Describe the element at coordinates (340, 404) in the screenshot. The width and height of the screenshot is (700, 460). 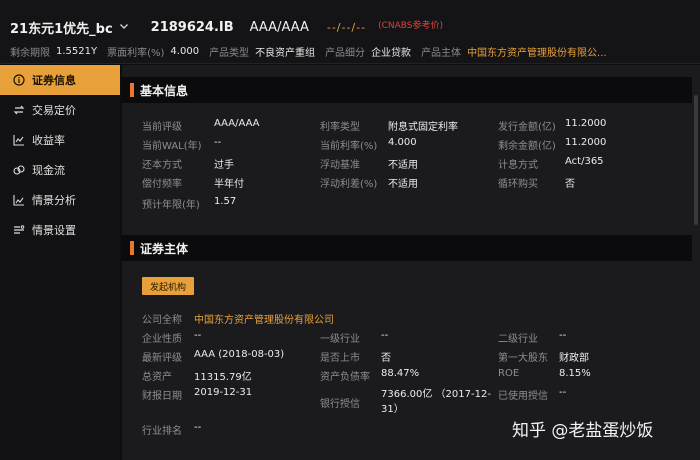
I see `field-label: 银行授信` at that location.